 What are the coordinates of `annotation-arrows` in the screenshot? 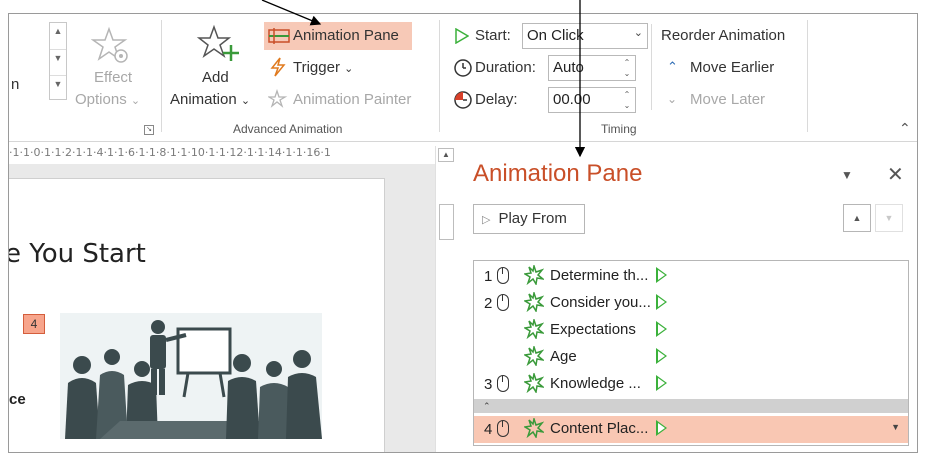 It's located at (423, 79).